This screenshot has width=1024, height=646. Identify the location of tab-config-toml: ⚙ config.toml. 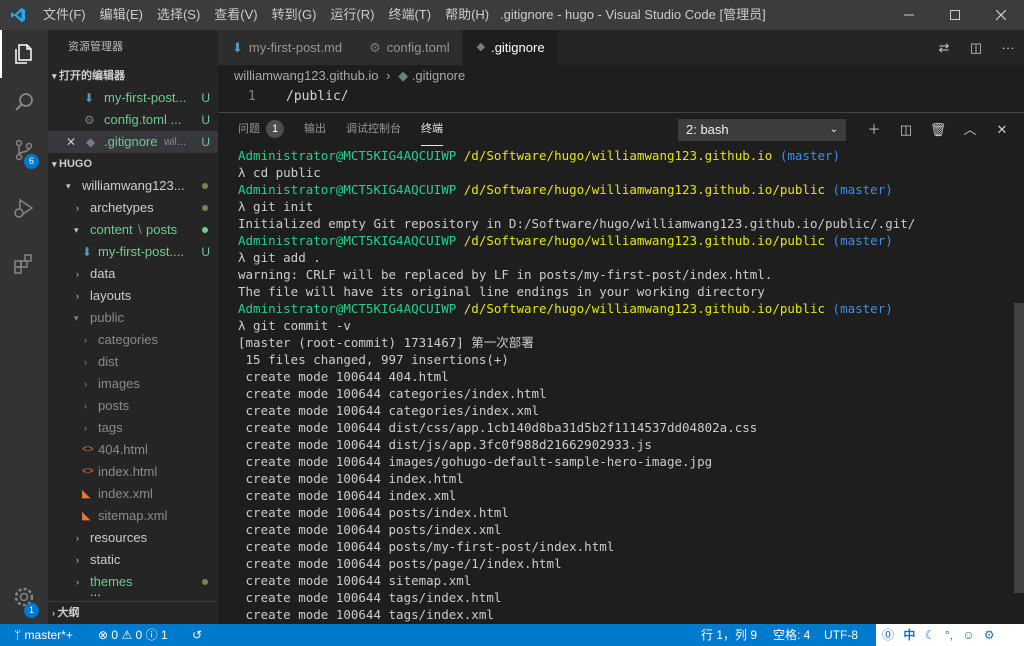
(409, 47).